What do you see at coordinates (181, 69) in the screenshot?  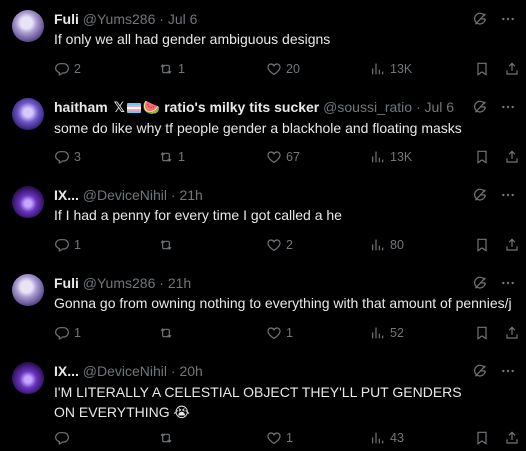 I see `retweet-count: 1` at bounding box center [181, 69].